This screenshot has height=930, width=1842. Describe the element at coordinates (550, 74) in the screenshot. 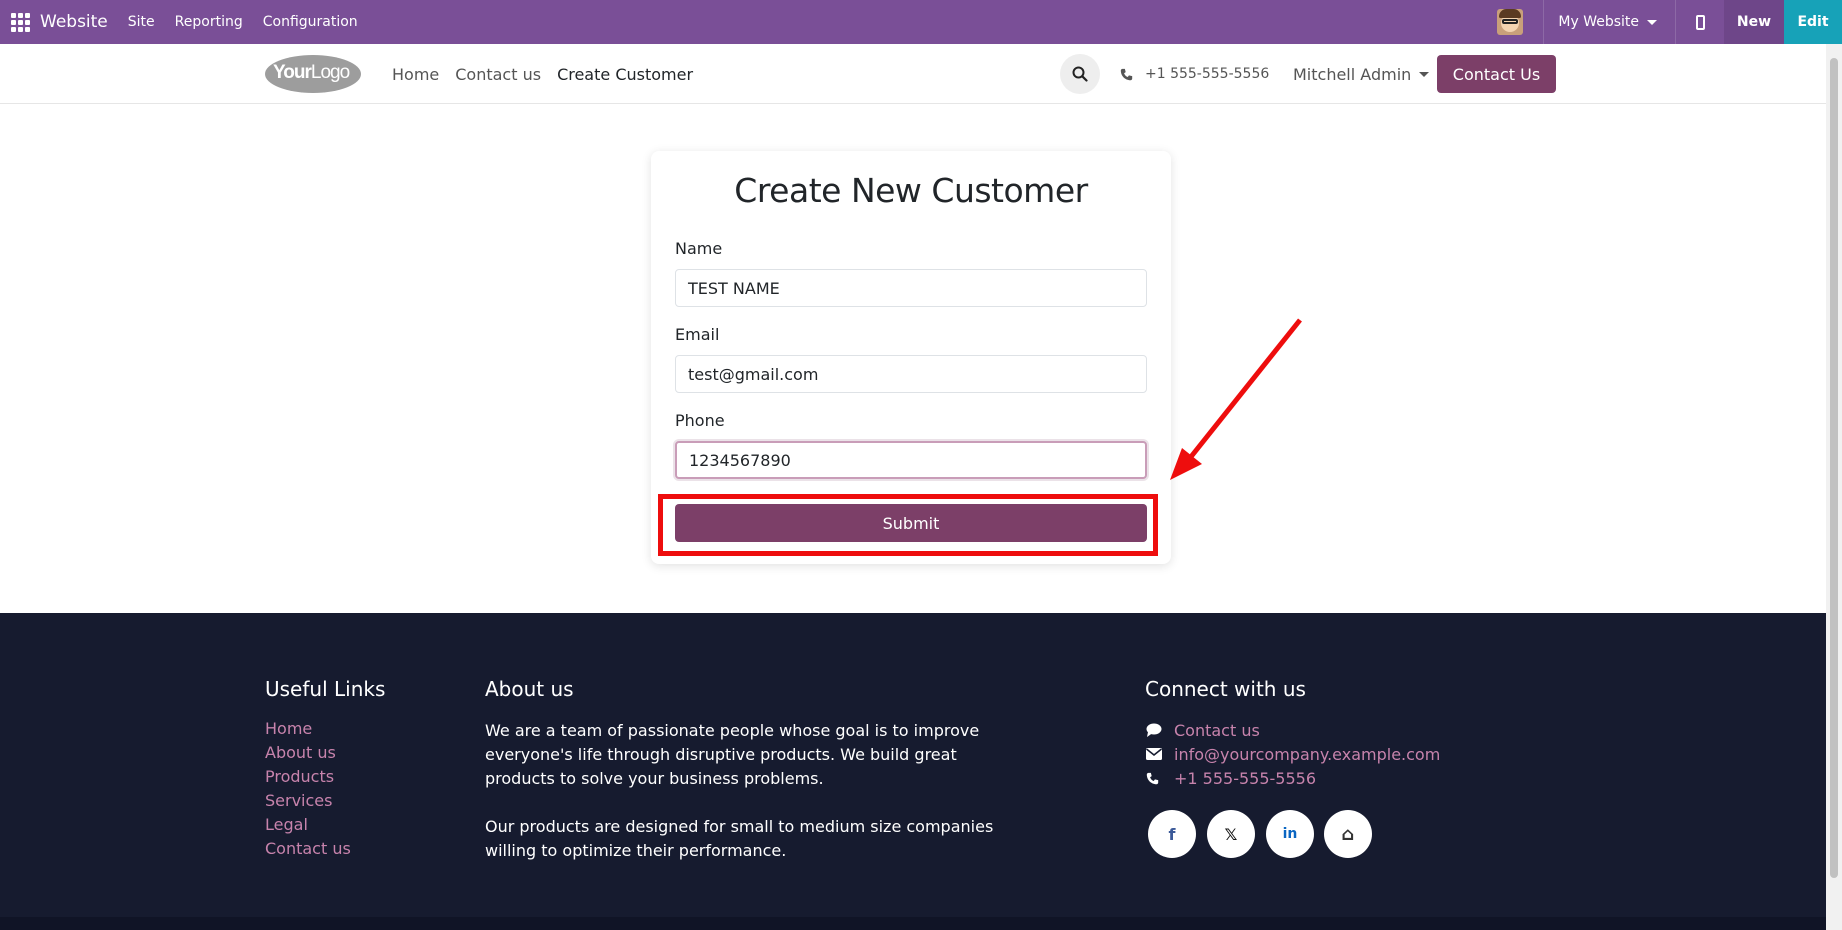

I see `main-nav: Home Contact us Create Customer` at that location.